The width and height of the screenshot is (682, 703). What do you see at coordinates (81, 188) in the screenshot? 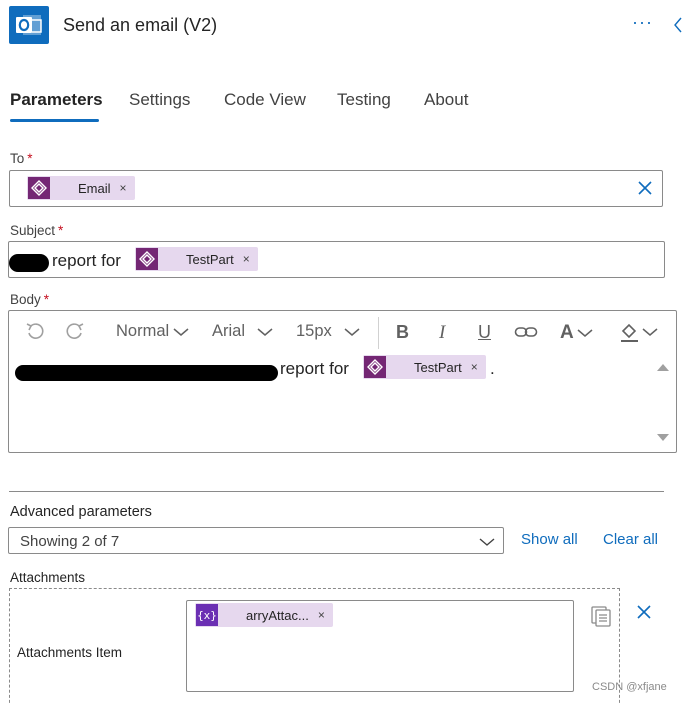
I see `dynamic-content-token: Email ×` at bounding box center [81, 188].